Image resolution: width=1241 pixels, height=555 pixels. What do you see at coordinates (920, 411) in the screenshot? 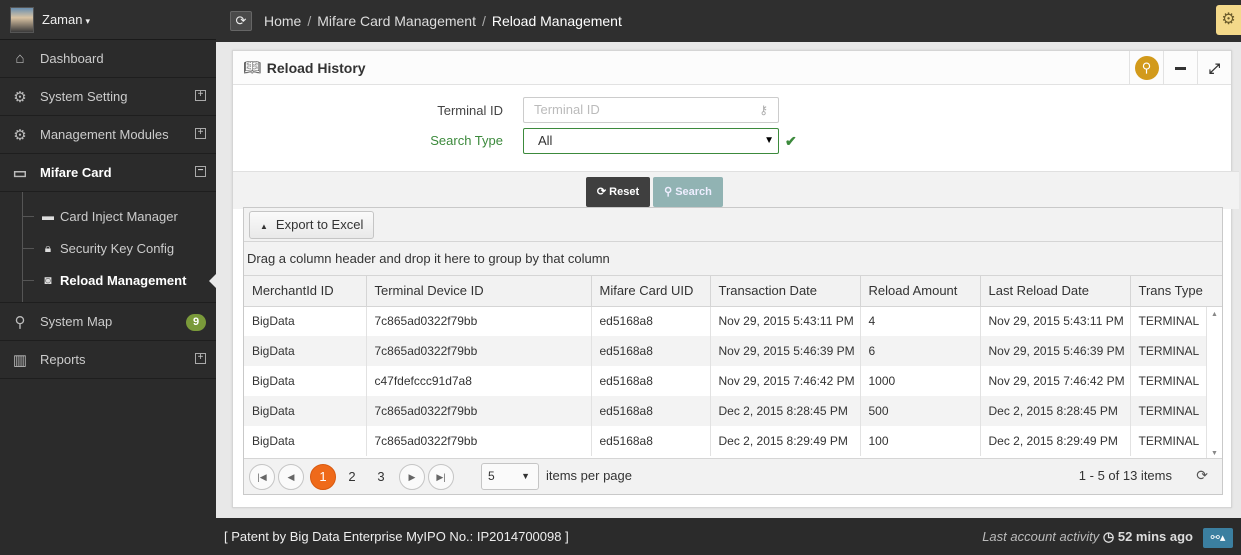
I see `table-cell: 500` at bounding box center [920, 411].